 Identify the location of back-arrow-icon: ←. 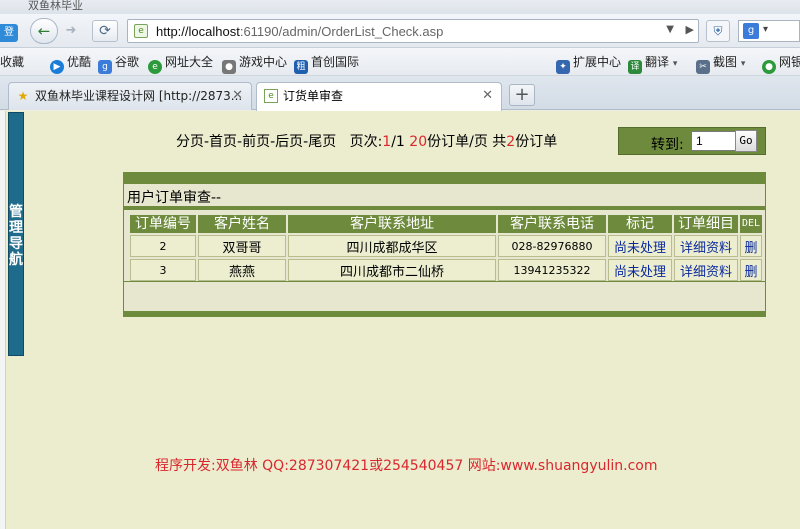
(44, 31).